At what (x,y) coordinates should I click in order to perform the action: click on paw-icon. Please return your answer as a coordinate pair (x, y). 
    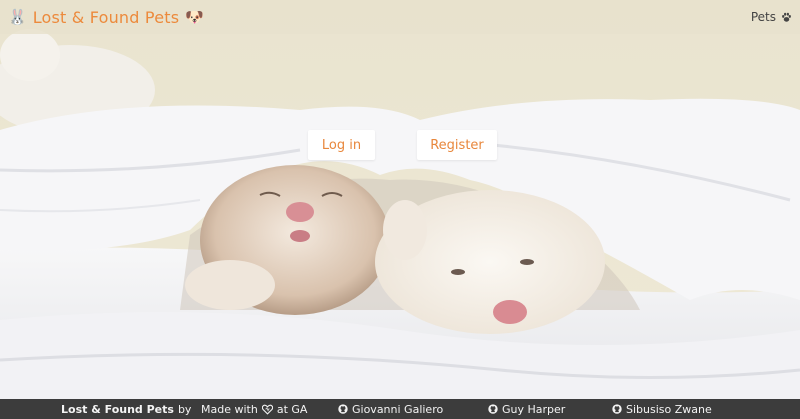
    Looking at the image, I should click on (786, 17).